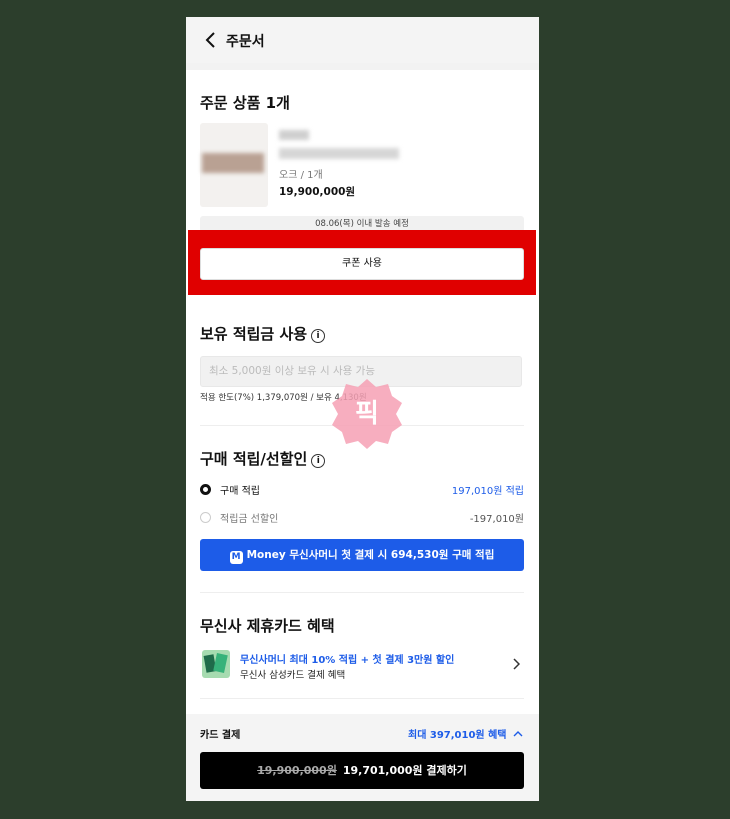 The image size is (730, 819). I want to click on back-arrow-icon, so click(211, 40).